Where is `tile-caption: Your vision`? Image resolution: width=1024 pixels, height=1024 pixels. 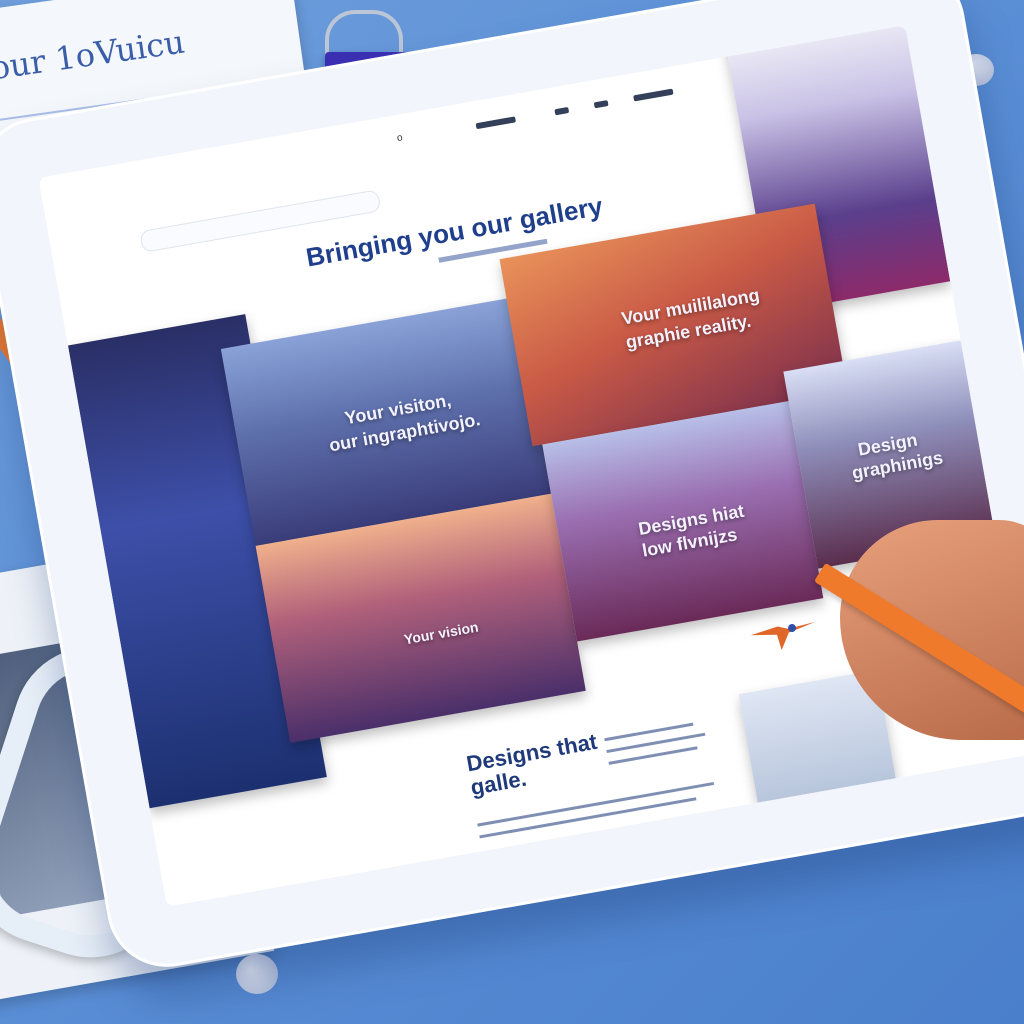 tile-caption: Your vision is located at coordinates (441, 633).